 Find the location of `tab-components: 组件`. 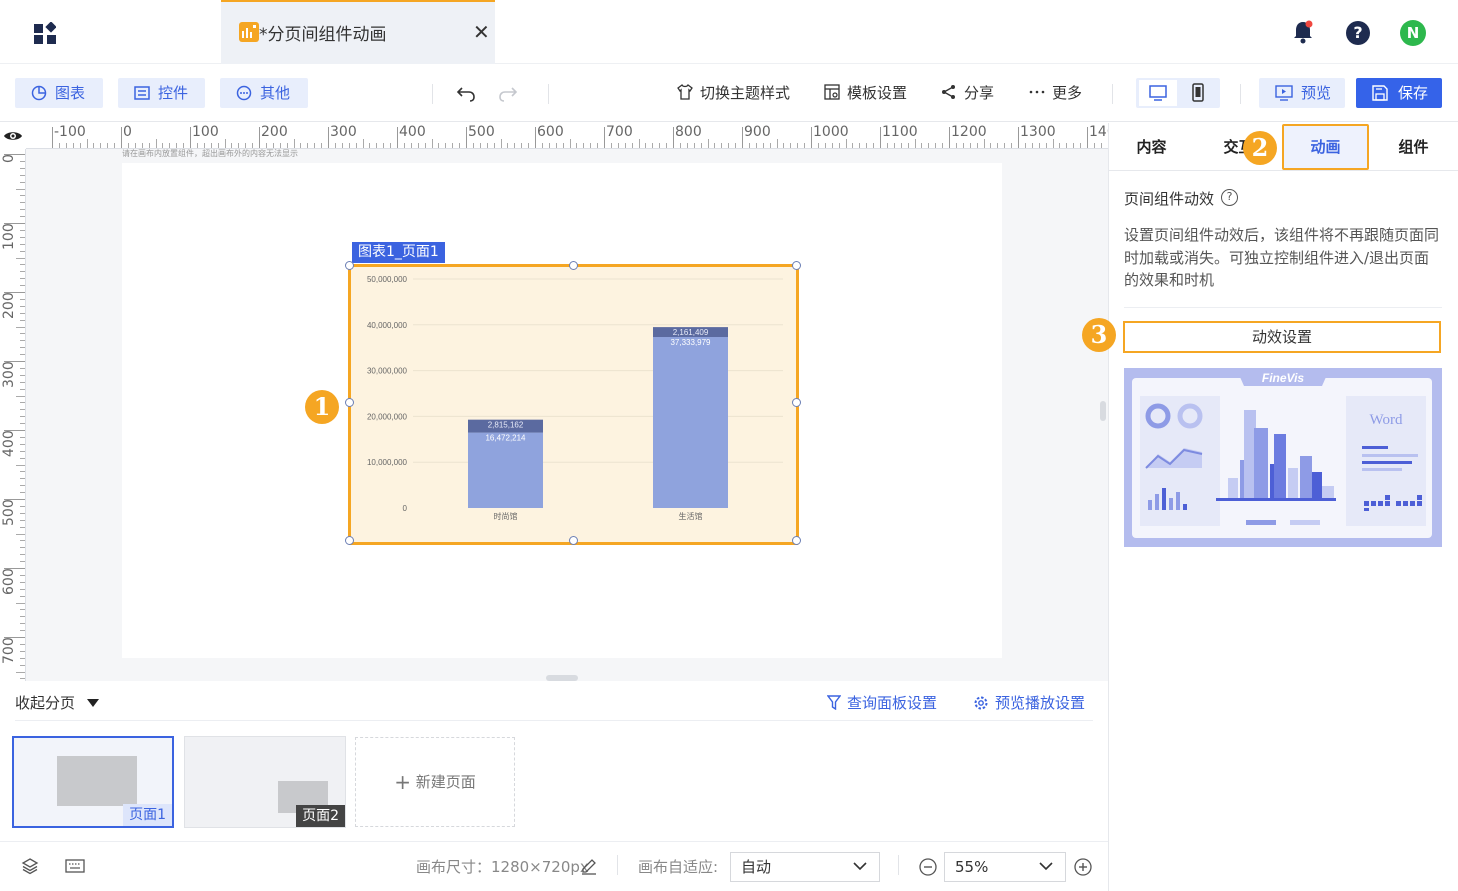

tab-components: 组件 is located at coordinates (1413, 147).